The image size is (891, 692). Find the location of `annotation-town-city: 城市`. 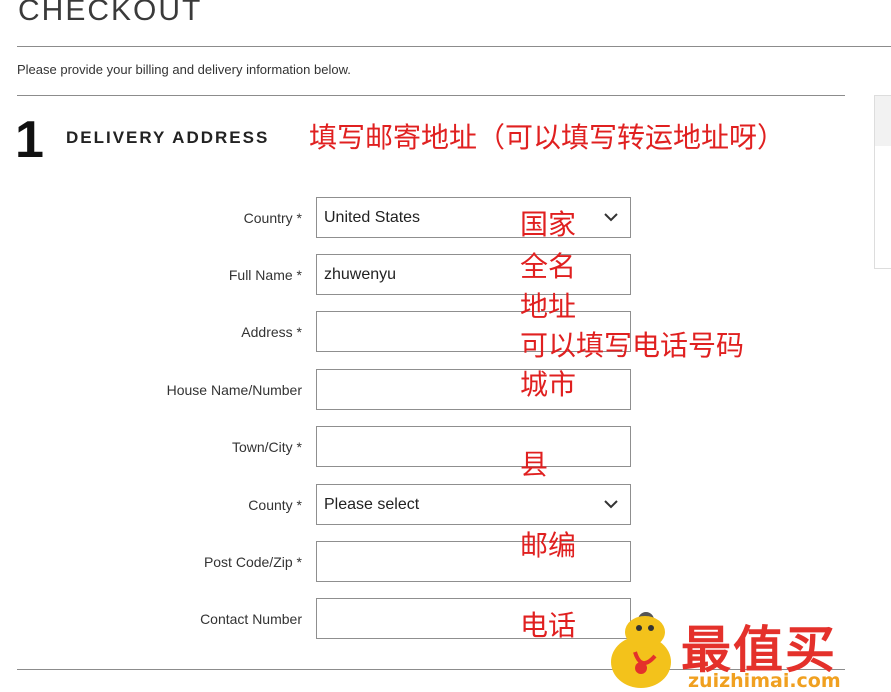

annotation-town-city: 城市 is located at coordinates (548, 384).